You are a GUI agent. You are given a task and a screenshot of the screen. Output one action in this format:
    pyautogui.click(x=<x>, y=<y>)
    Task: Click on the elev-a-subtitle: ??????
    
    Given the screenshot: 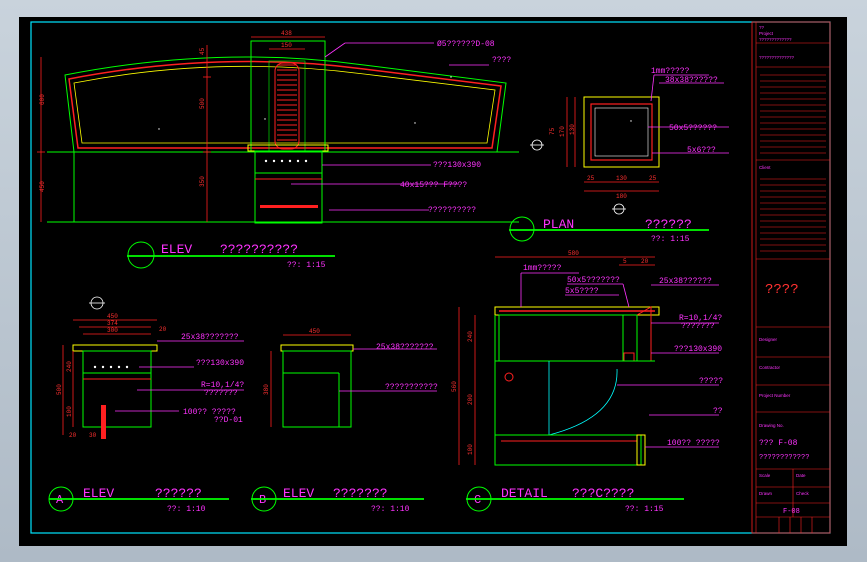 What is the action you would take?
    pyautogui.click(x=178, y=493)
    